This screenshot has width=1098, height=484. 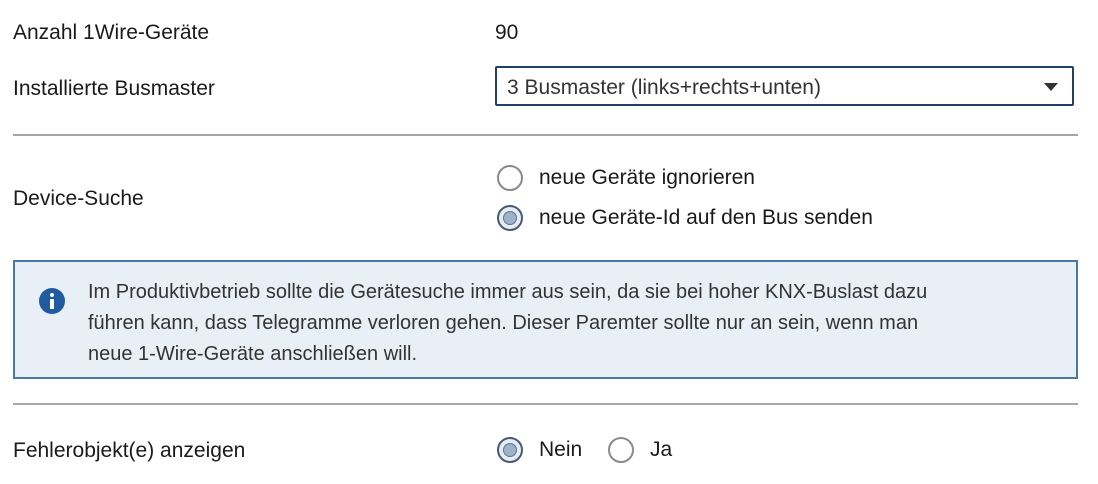 I want to click on radio-error-objects-yes: Ja, so click(x=640, y=450).